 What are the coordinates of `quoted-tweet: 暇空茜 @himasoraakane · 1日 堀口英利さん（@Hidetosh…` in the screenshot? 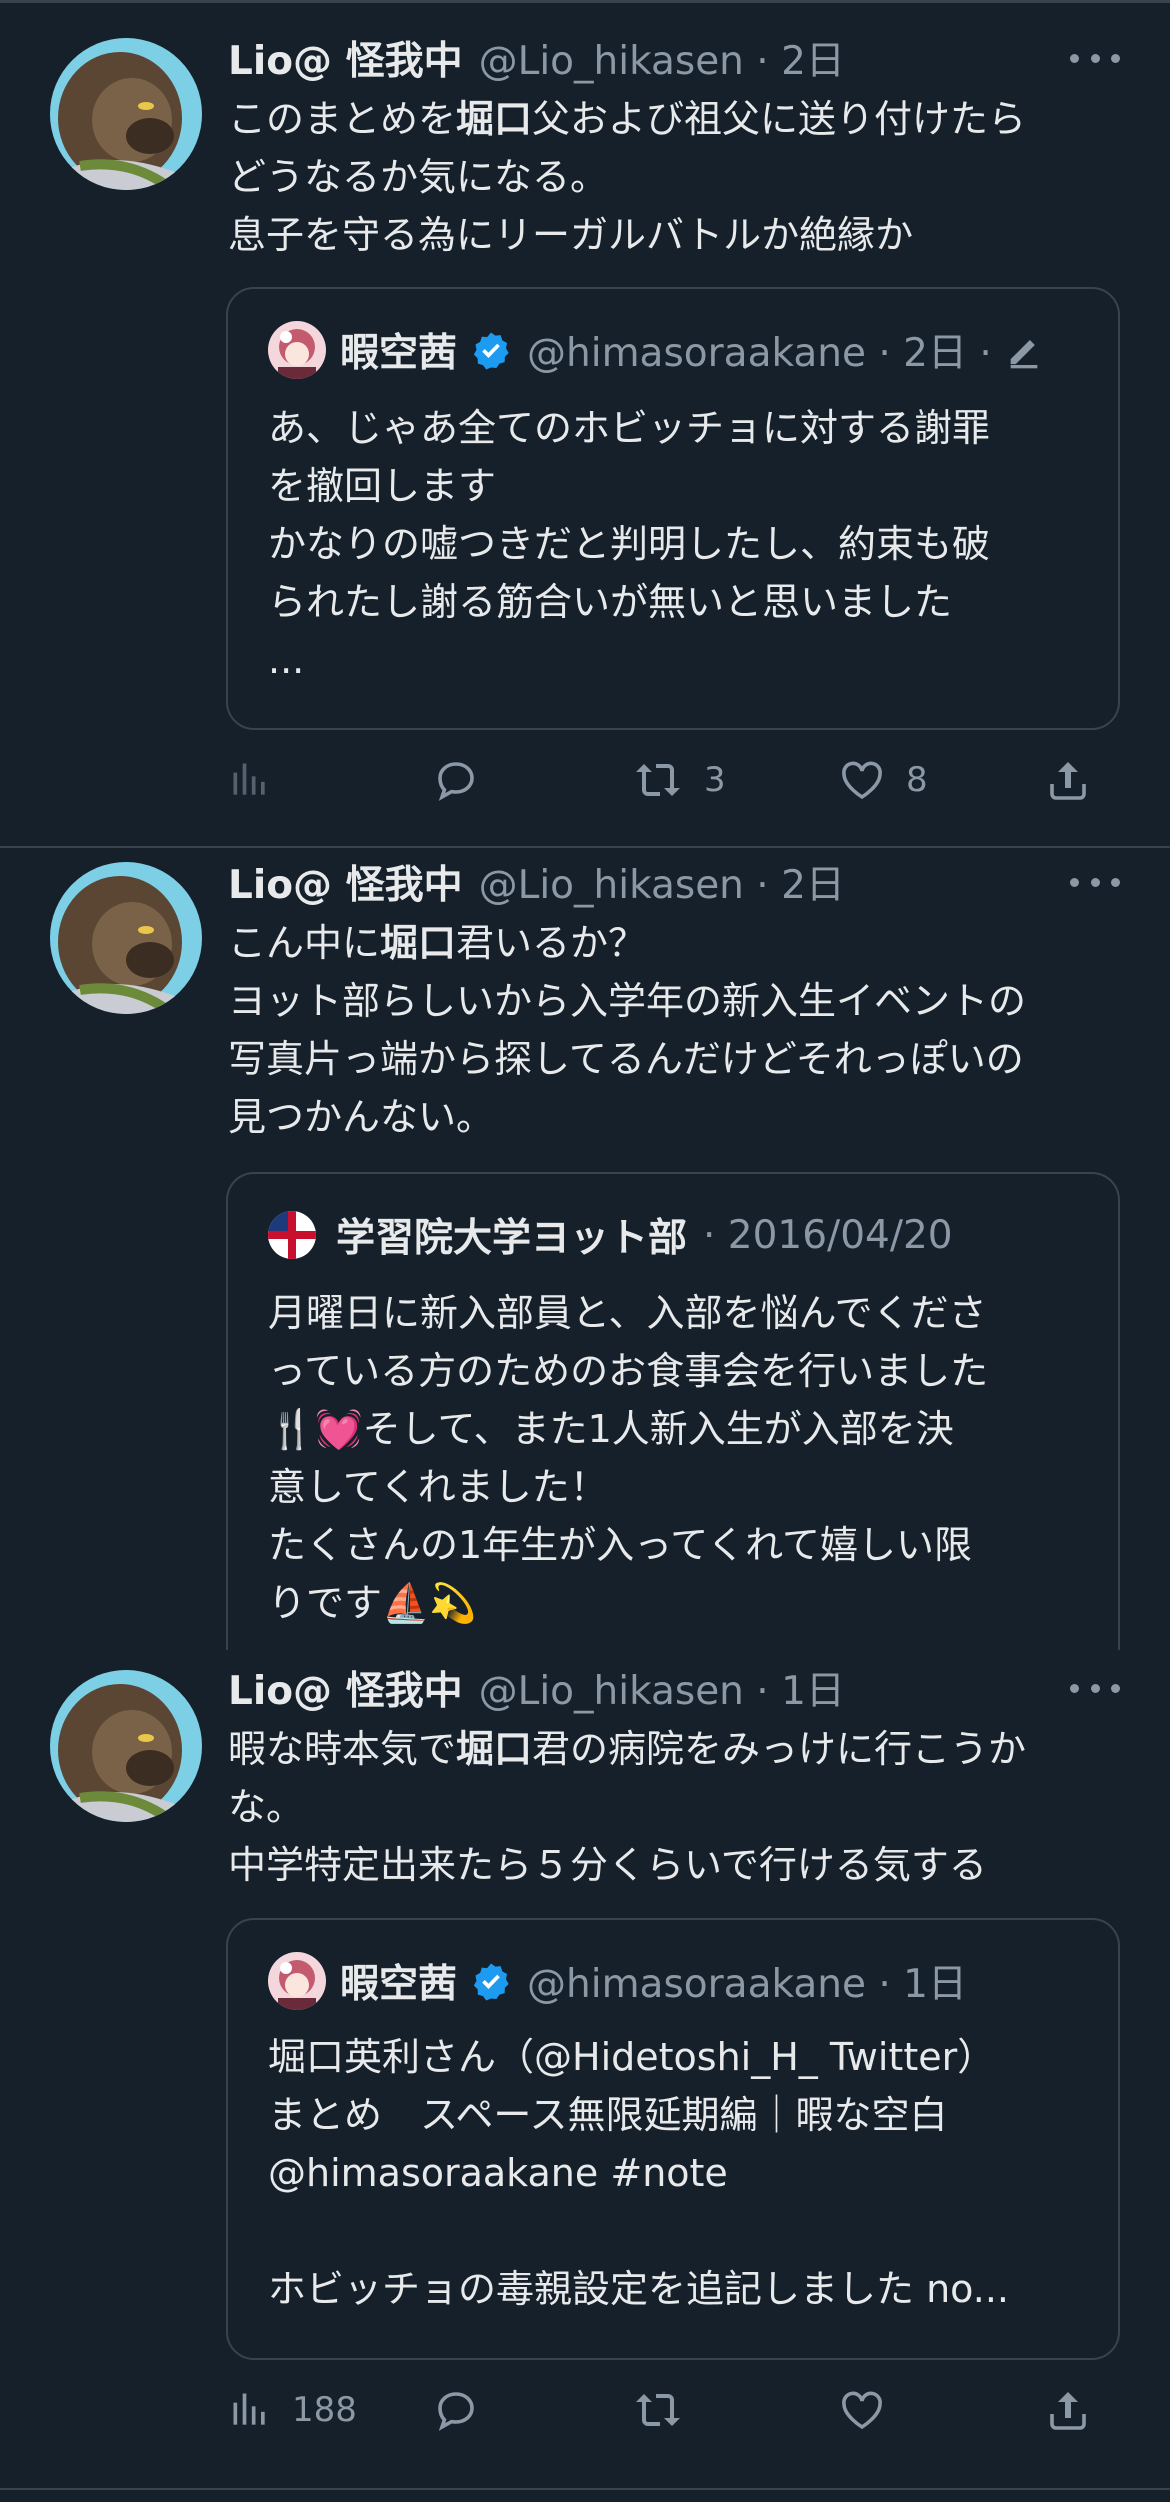 It's located at (673, 2139).